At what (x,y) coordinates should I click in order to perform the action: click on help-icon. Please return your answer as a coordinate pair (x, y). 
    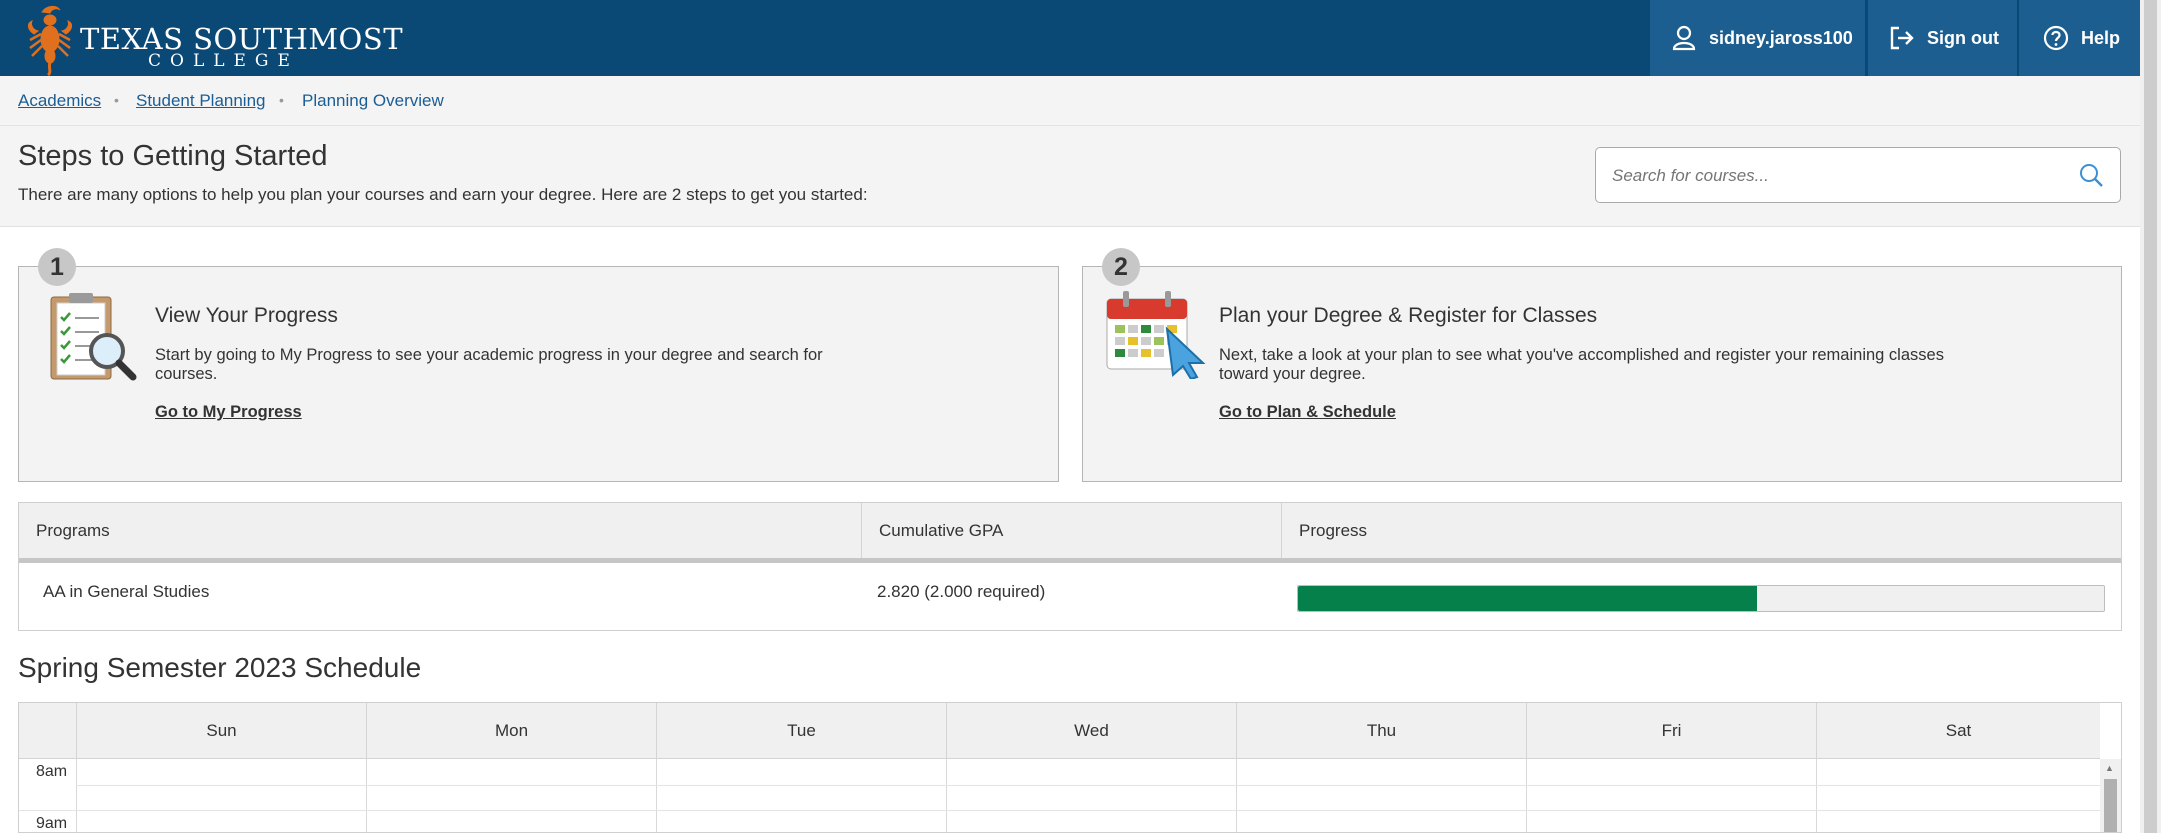
    Looking at the image, I should click on (2056, 38).